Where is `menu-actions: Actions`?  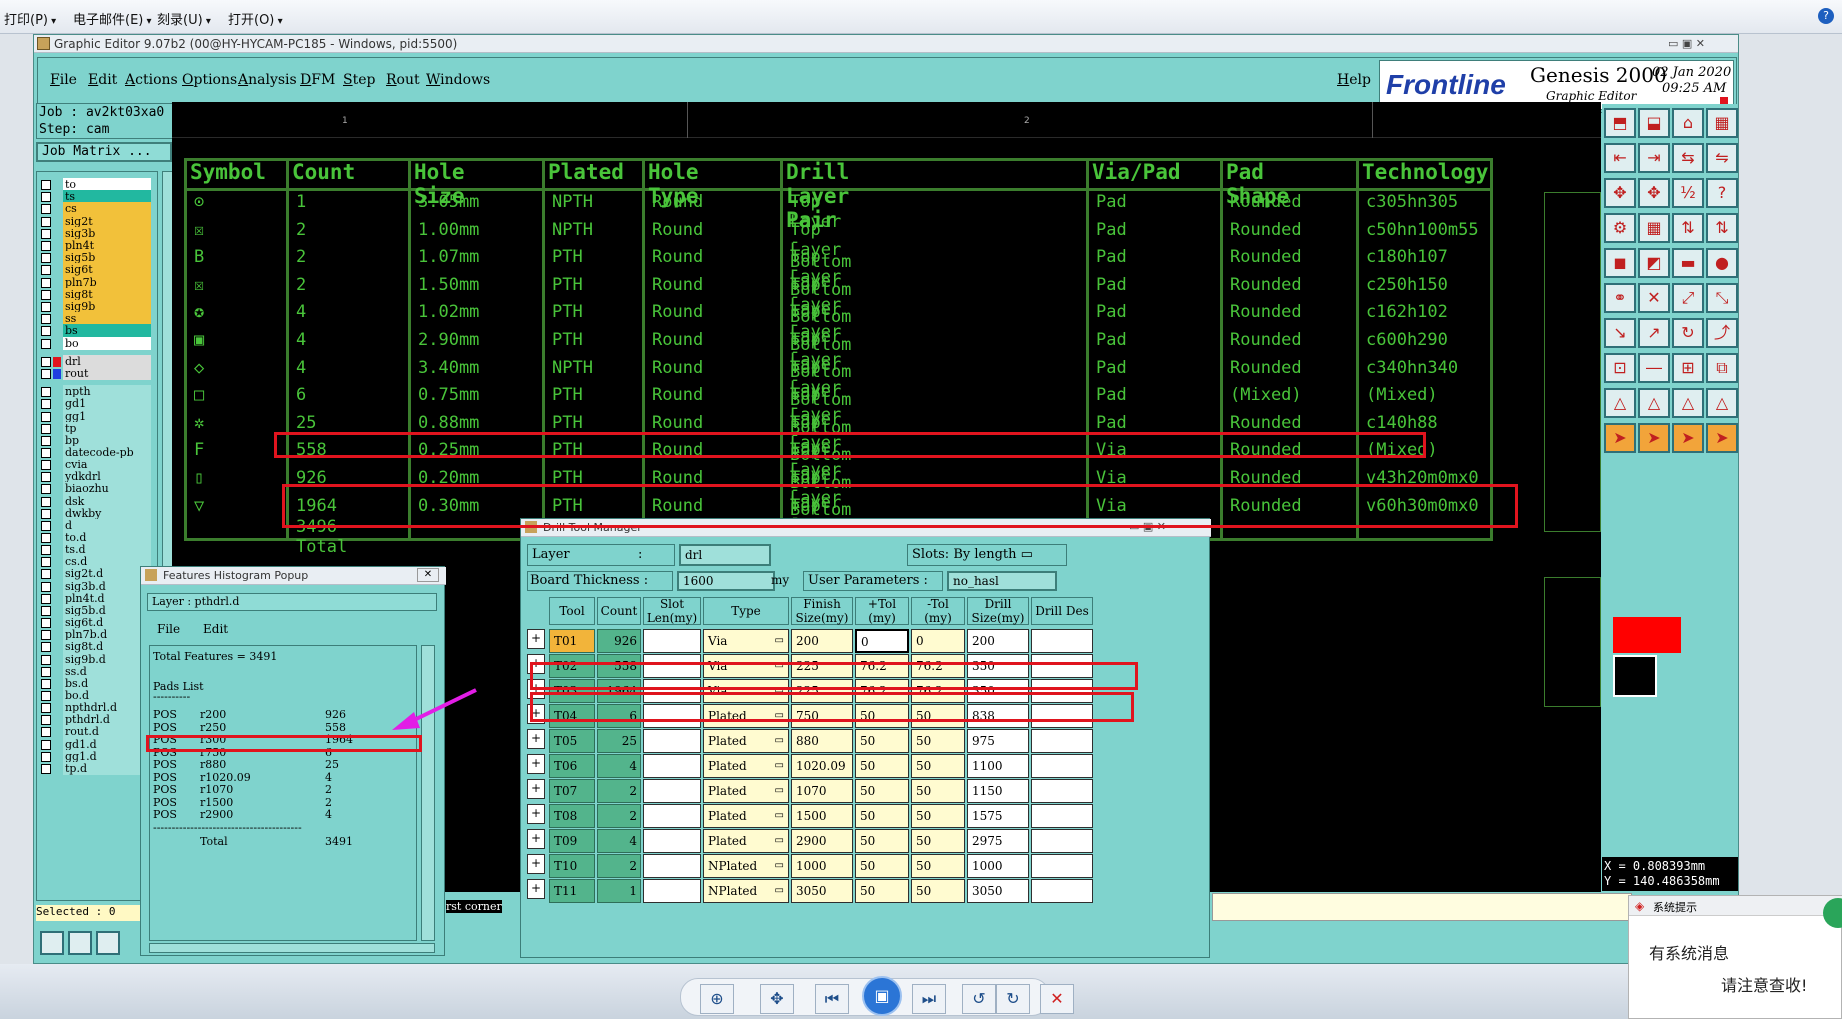
menu-actions: Actions is located at coordinates (151, 80).